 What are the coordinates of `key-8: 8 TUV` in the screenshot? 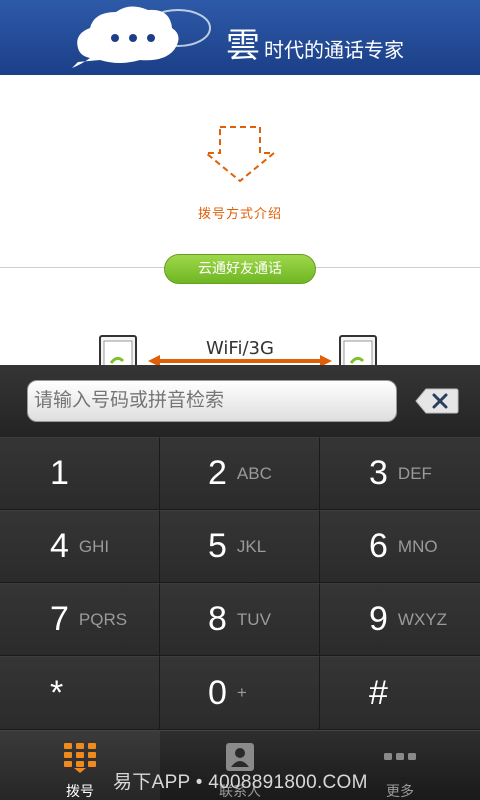 It's located at (240, 619).